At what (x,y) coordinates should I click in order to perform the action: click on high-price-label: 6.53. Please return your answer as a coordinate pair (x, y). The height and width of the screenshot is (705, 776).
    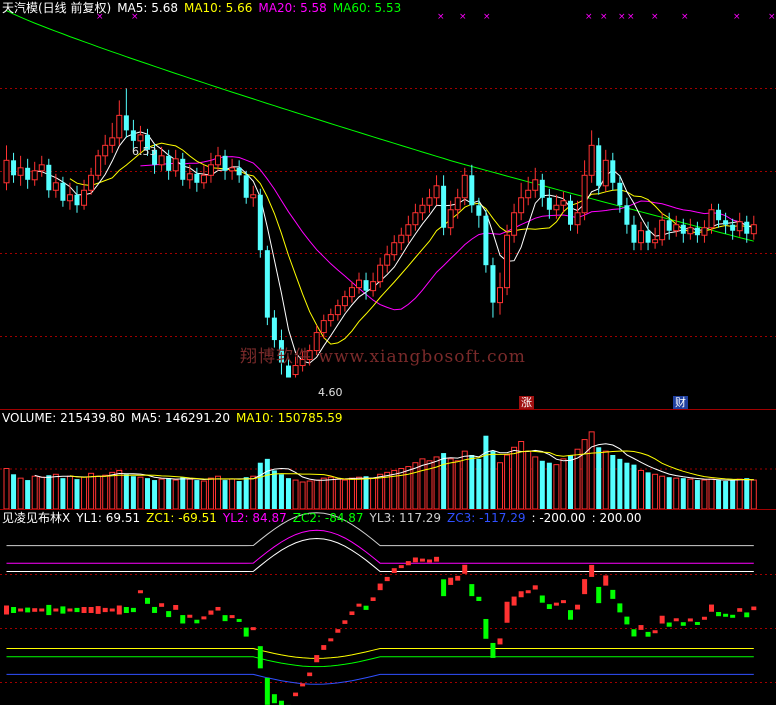
    Looking at the image, I should click on (144, 151).